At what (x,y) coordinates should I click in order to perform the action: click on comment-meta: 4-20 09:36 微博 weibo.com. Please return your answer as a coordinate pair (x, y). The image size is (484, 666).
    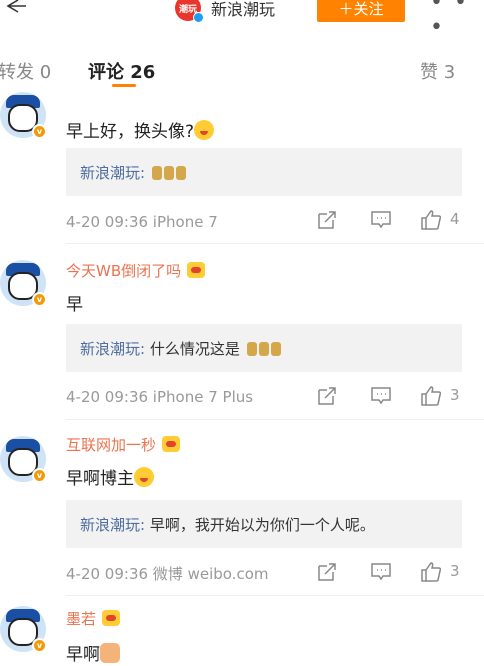
    Looking at the image, I should click on (167, 574).